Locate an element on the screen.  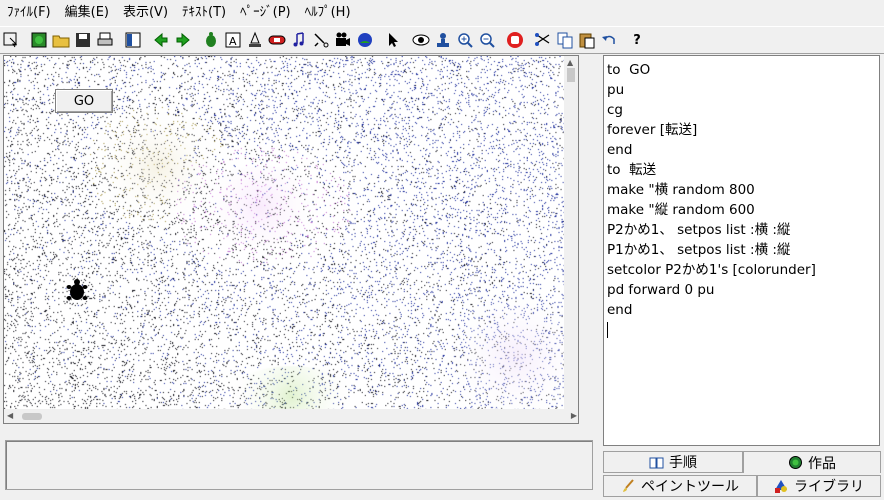
tab-steps: 手順 is located at coordinates (673, 462).